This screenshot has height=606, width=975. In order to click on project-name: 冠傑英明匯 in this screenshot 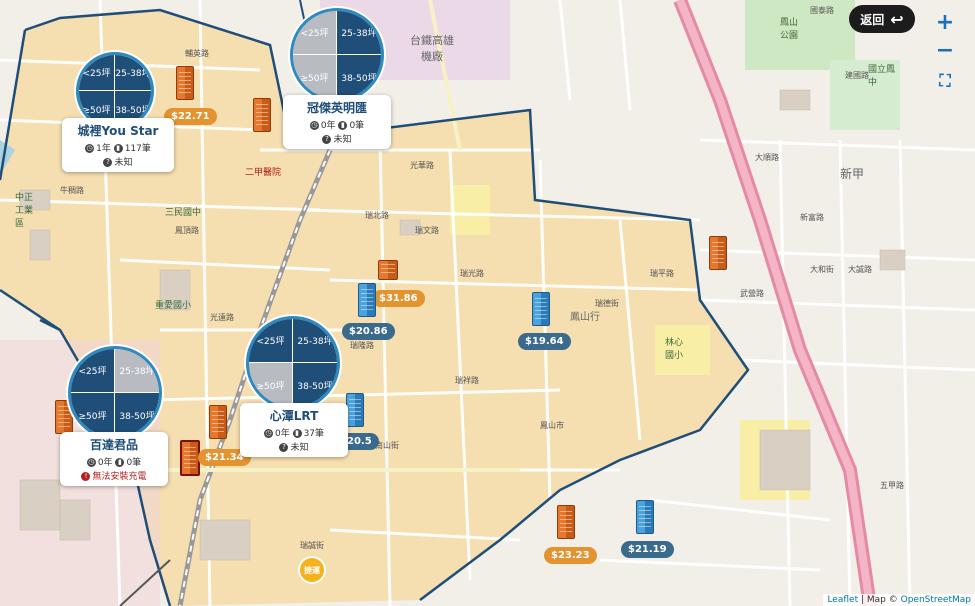, I will do `click(336, 108)`.